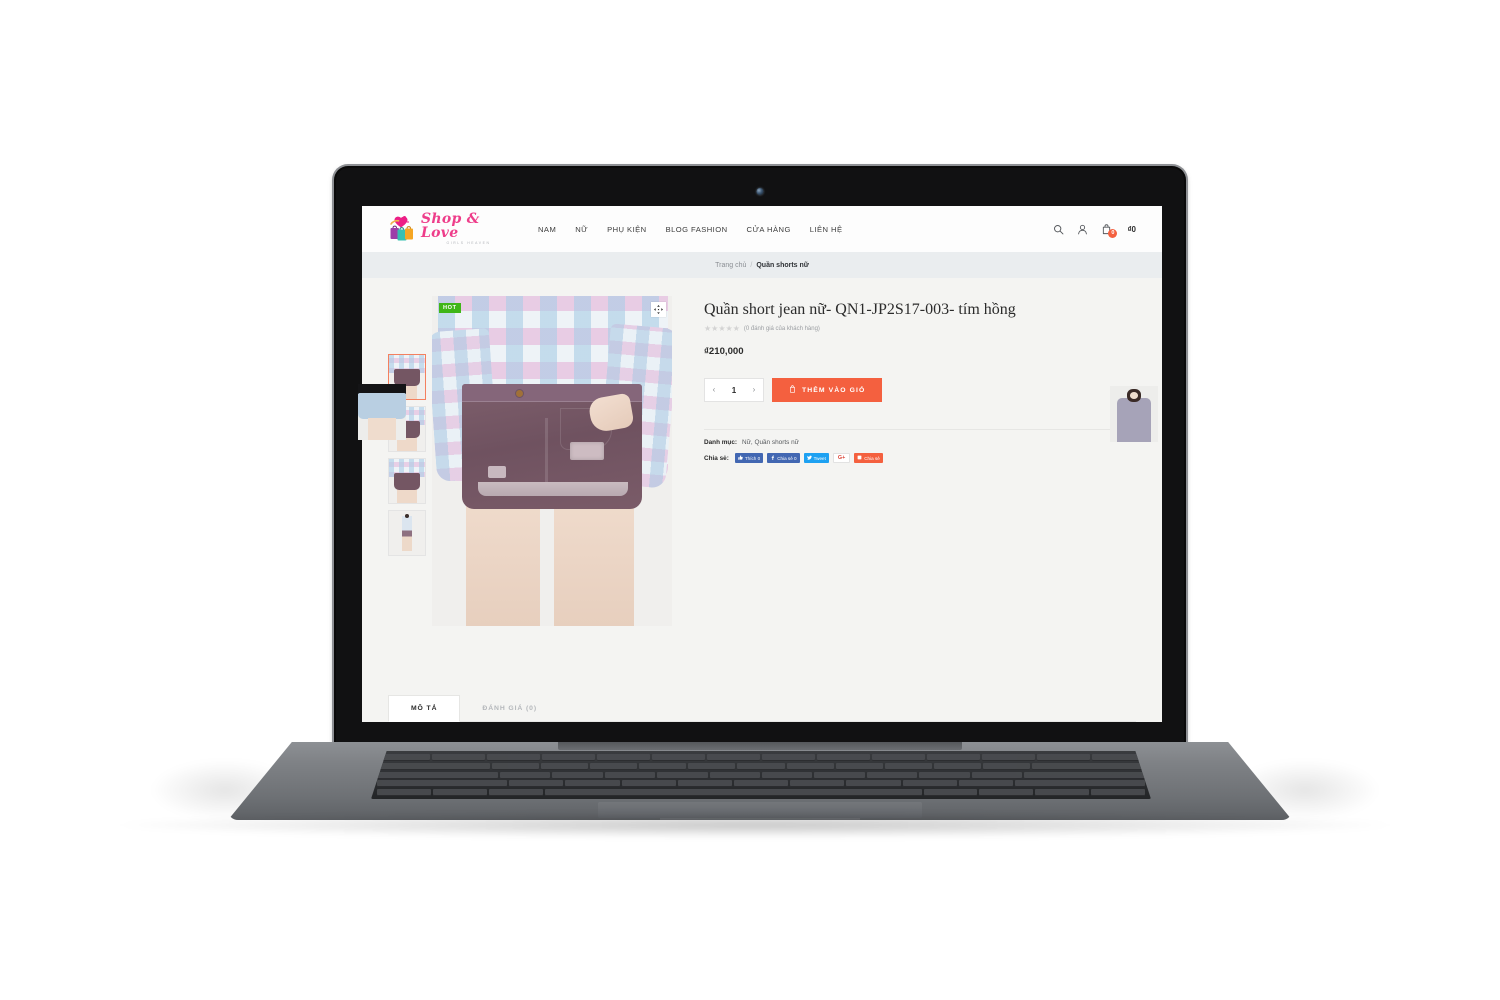  I want to click on product-rating: ★★★★★ (0 đánh giá của khách hàng), so click(920, 329).